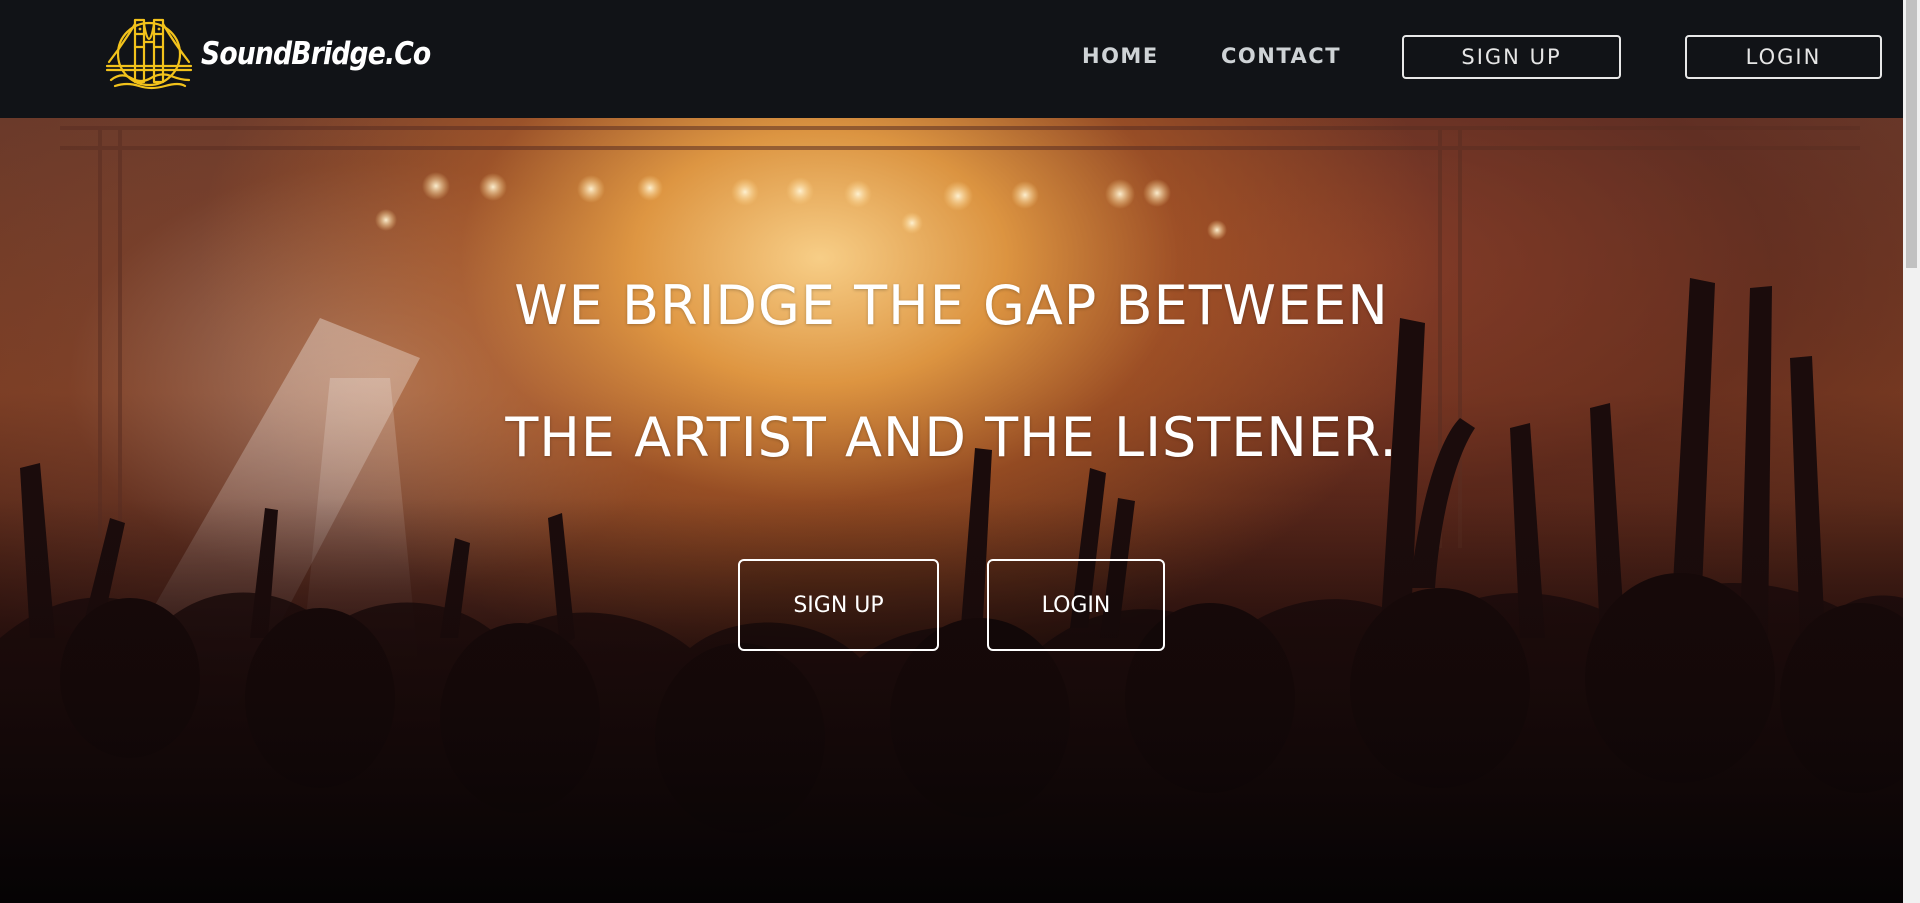 The height and width of the screenshot is (903, 1920). Describe the element at coordinates (1120, 56) in the screenshot. I see `nav-home-link: HOME` at that location.